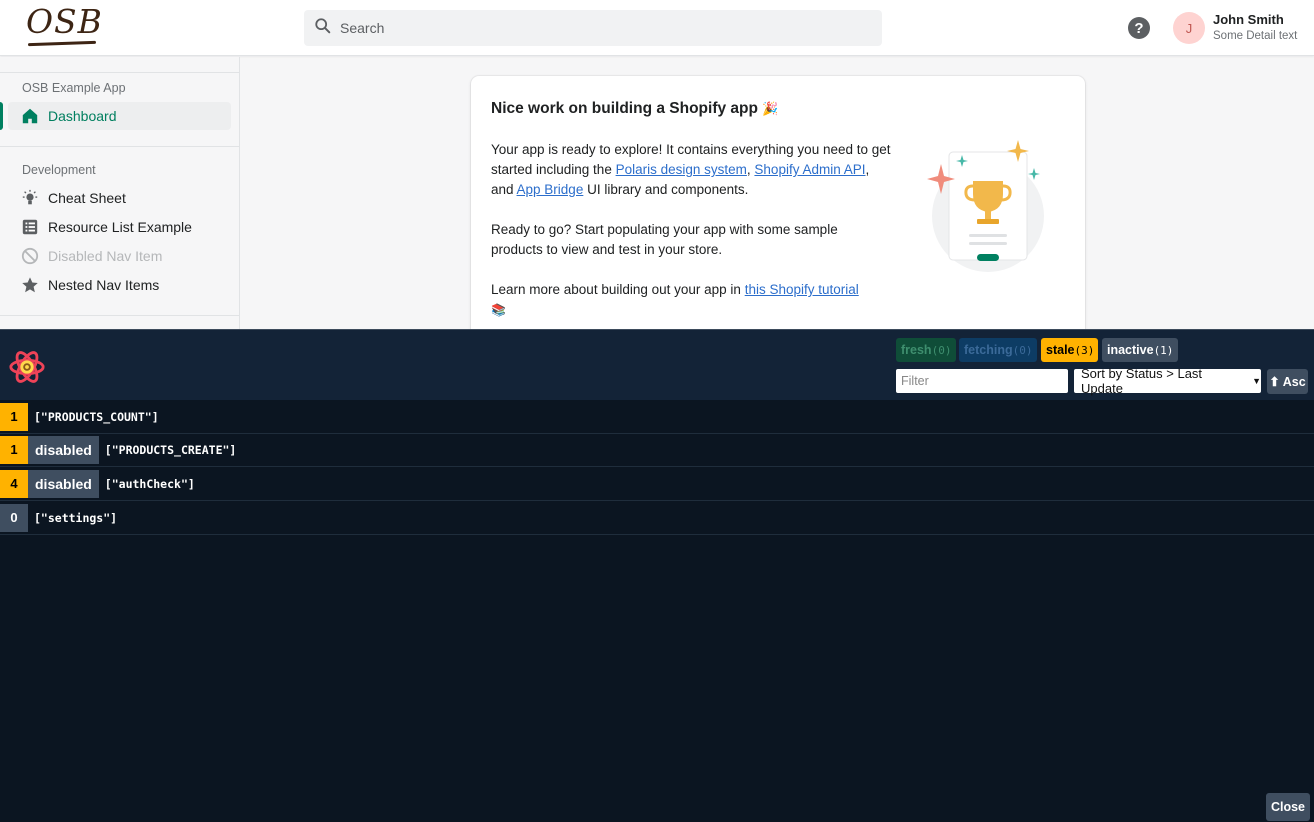 The height and width of the screenshot is (822, 1314). What do you see at coordinates (1130, 350) in the screenshot?
I see `pill-label: inactive` at bounding box center [1130, 350].